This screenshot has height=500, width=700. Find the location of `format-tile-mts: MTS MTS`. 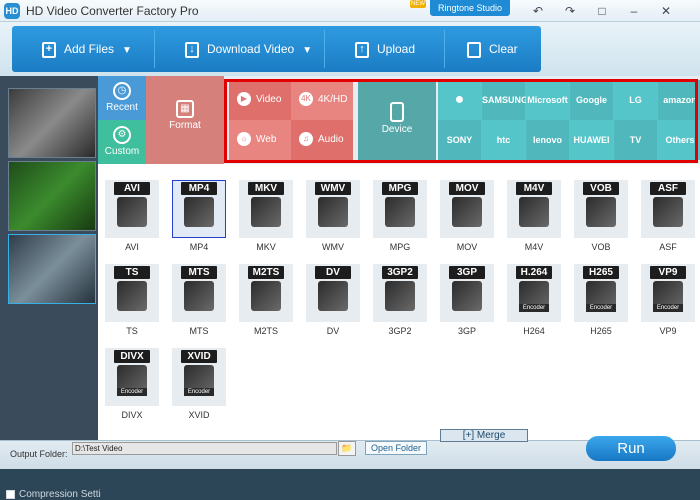

format-tile-mts: MTS MTS is located at coordinates (199, 298).